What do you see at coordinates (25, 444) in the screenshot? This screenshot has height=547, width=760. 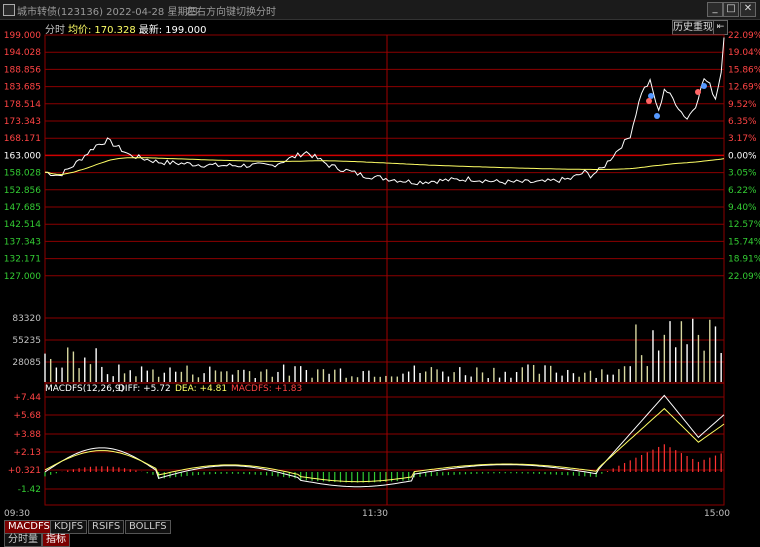 I see `macd-axis: +7.44 +5.68 +3.88 +2.13 +0.321 -1.42` at bounding box center [25, 444].